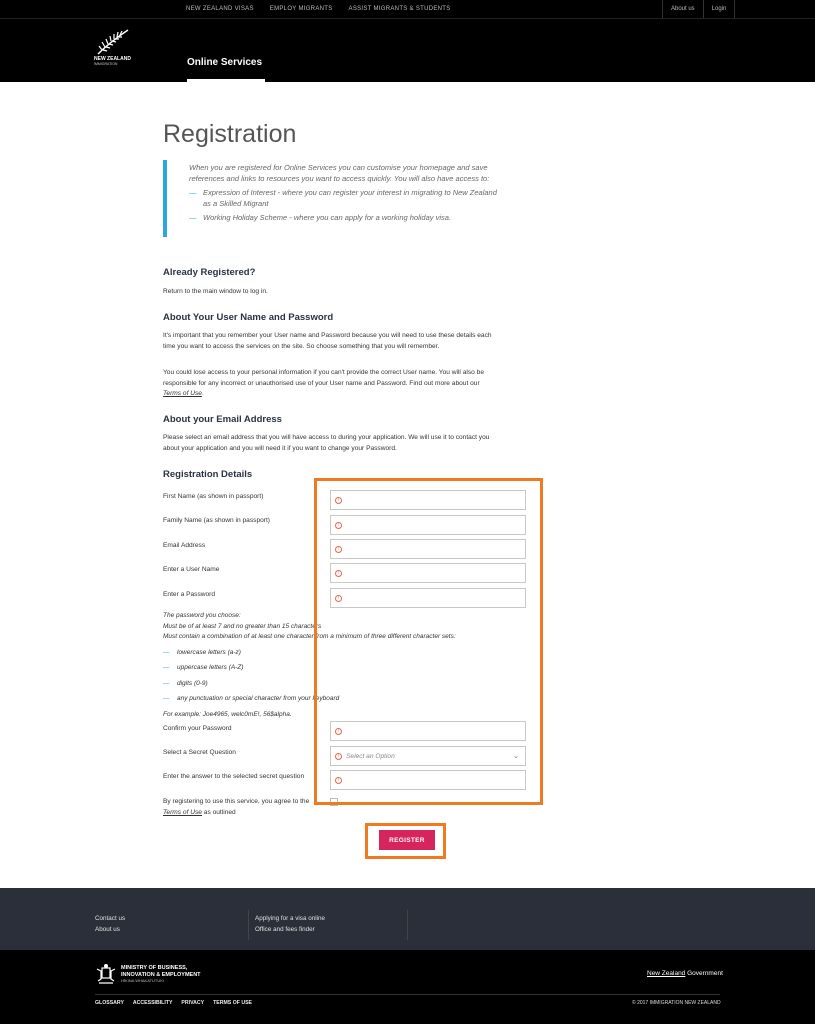 This screenshot has width=815, height=1024. Describe the element at coordinates (107, 929) in the screenshot. I see `footer-about-us: About us` at that location.